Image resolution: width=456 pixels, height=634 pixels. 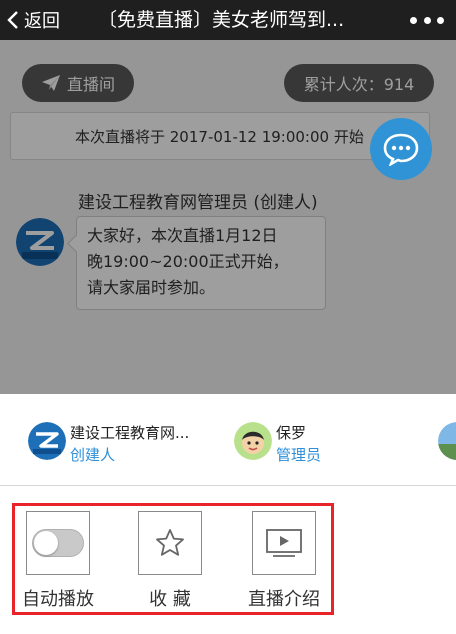 I want to click on favorite-box, so click(x=170, y=543).